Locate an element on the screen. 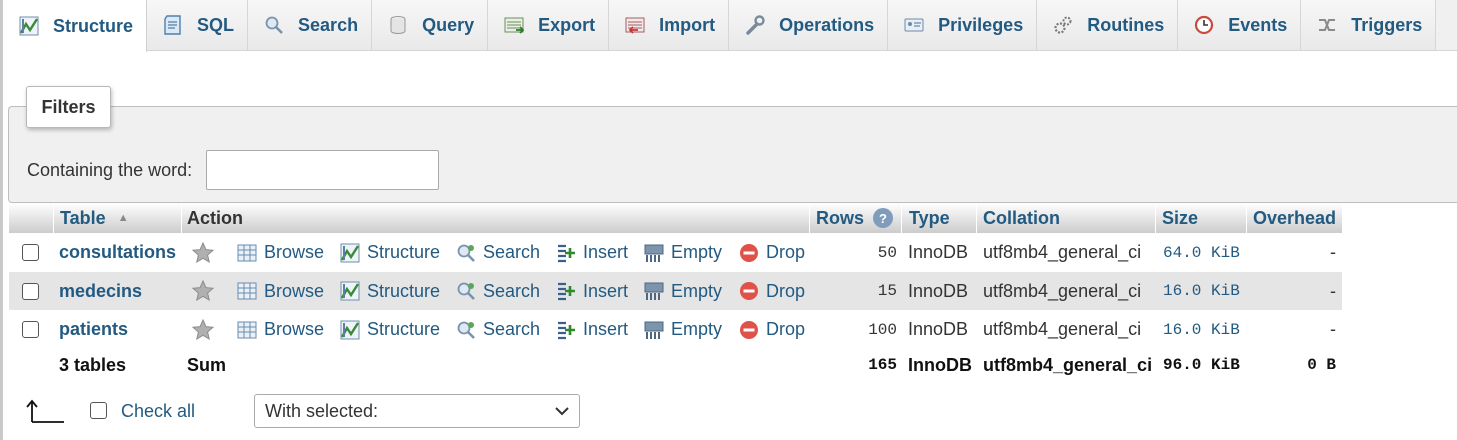  header-action: Action is located at coordinates (215, 217).